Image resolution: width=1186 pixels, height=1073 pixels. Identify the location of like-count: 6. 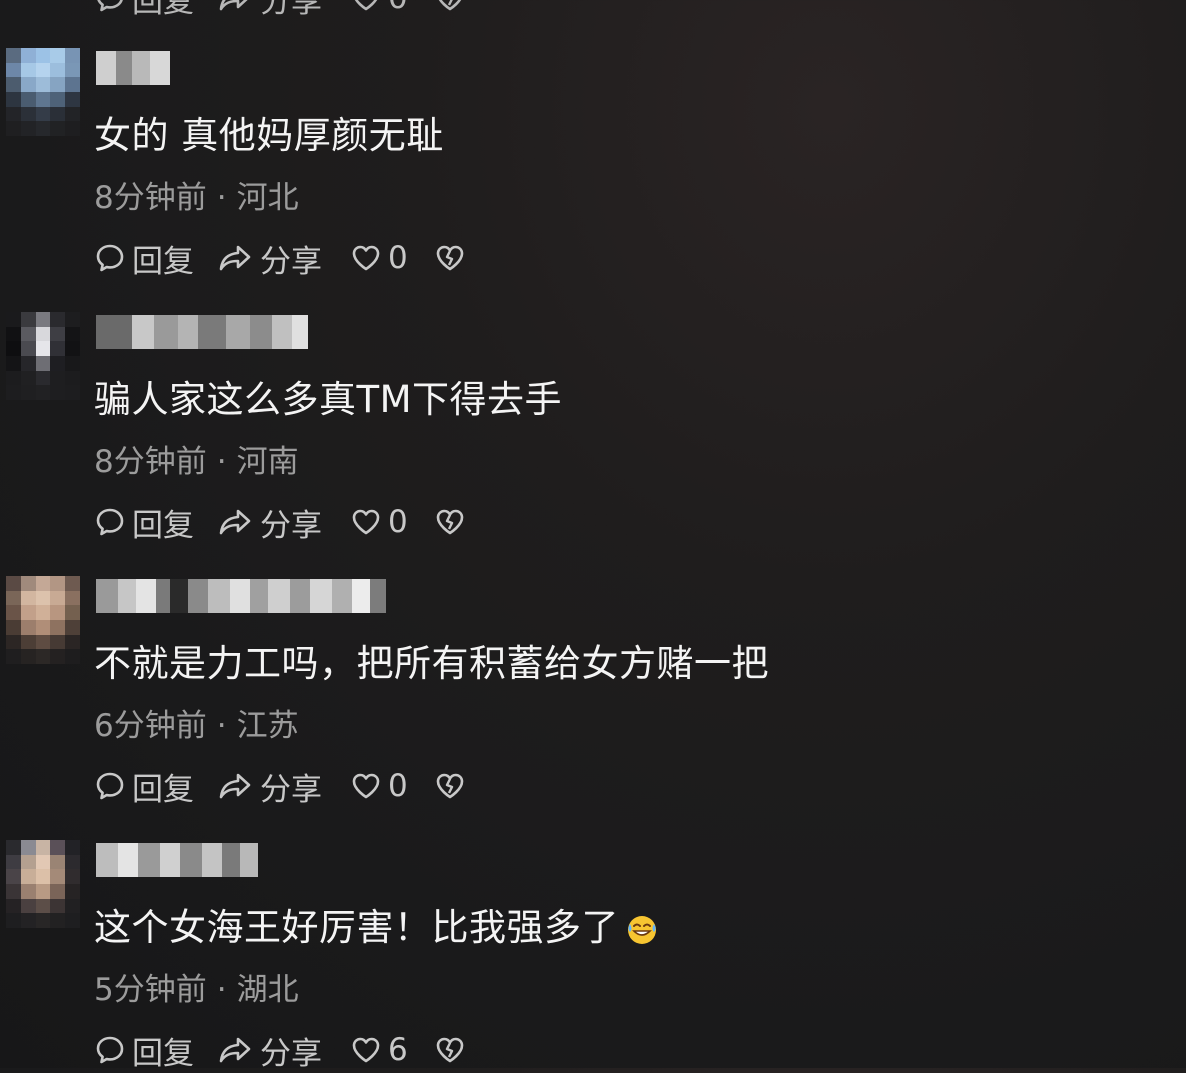
(398, 1050).